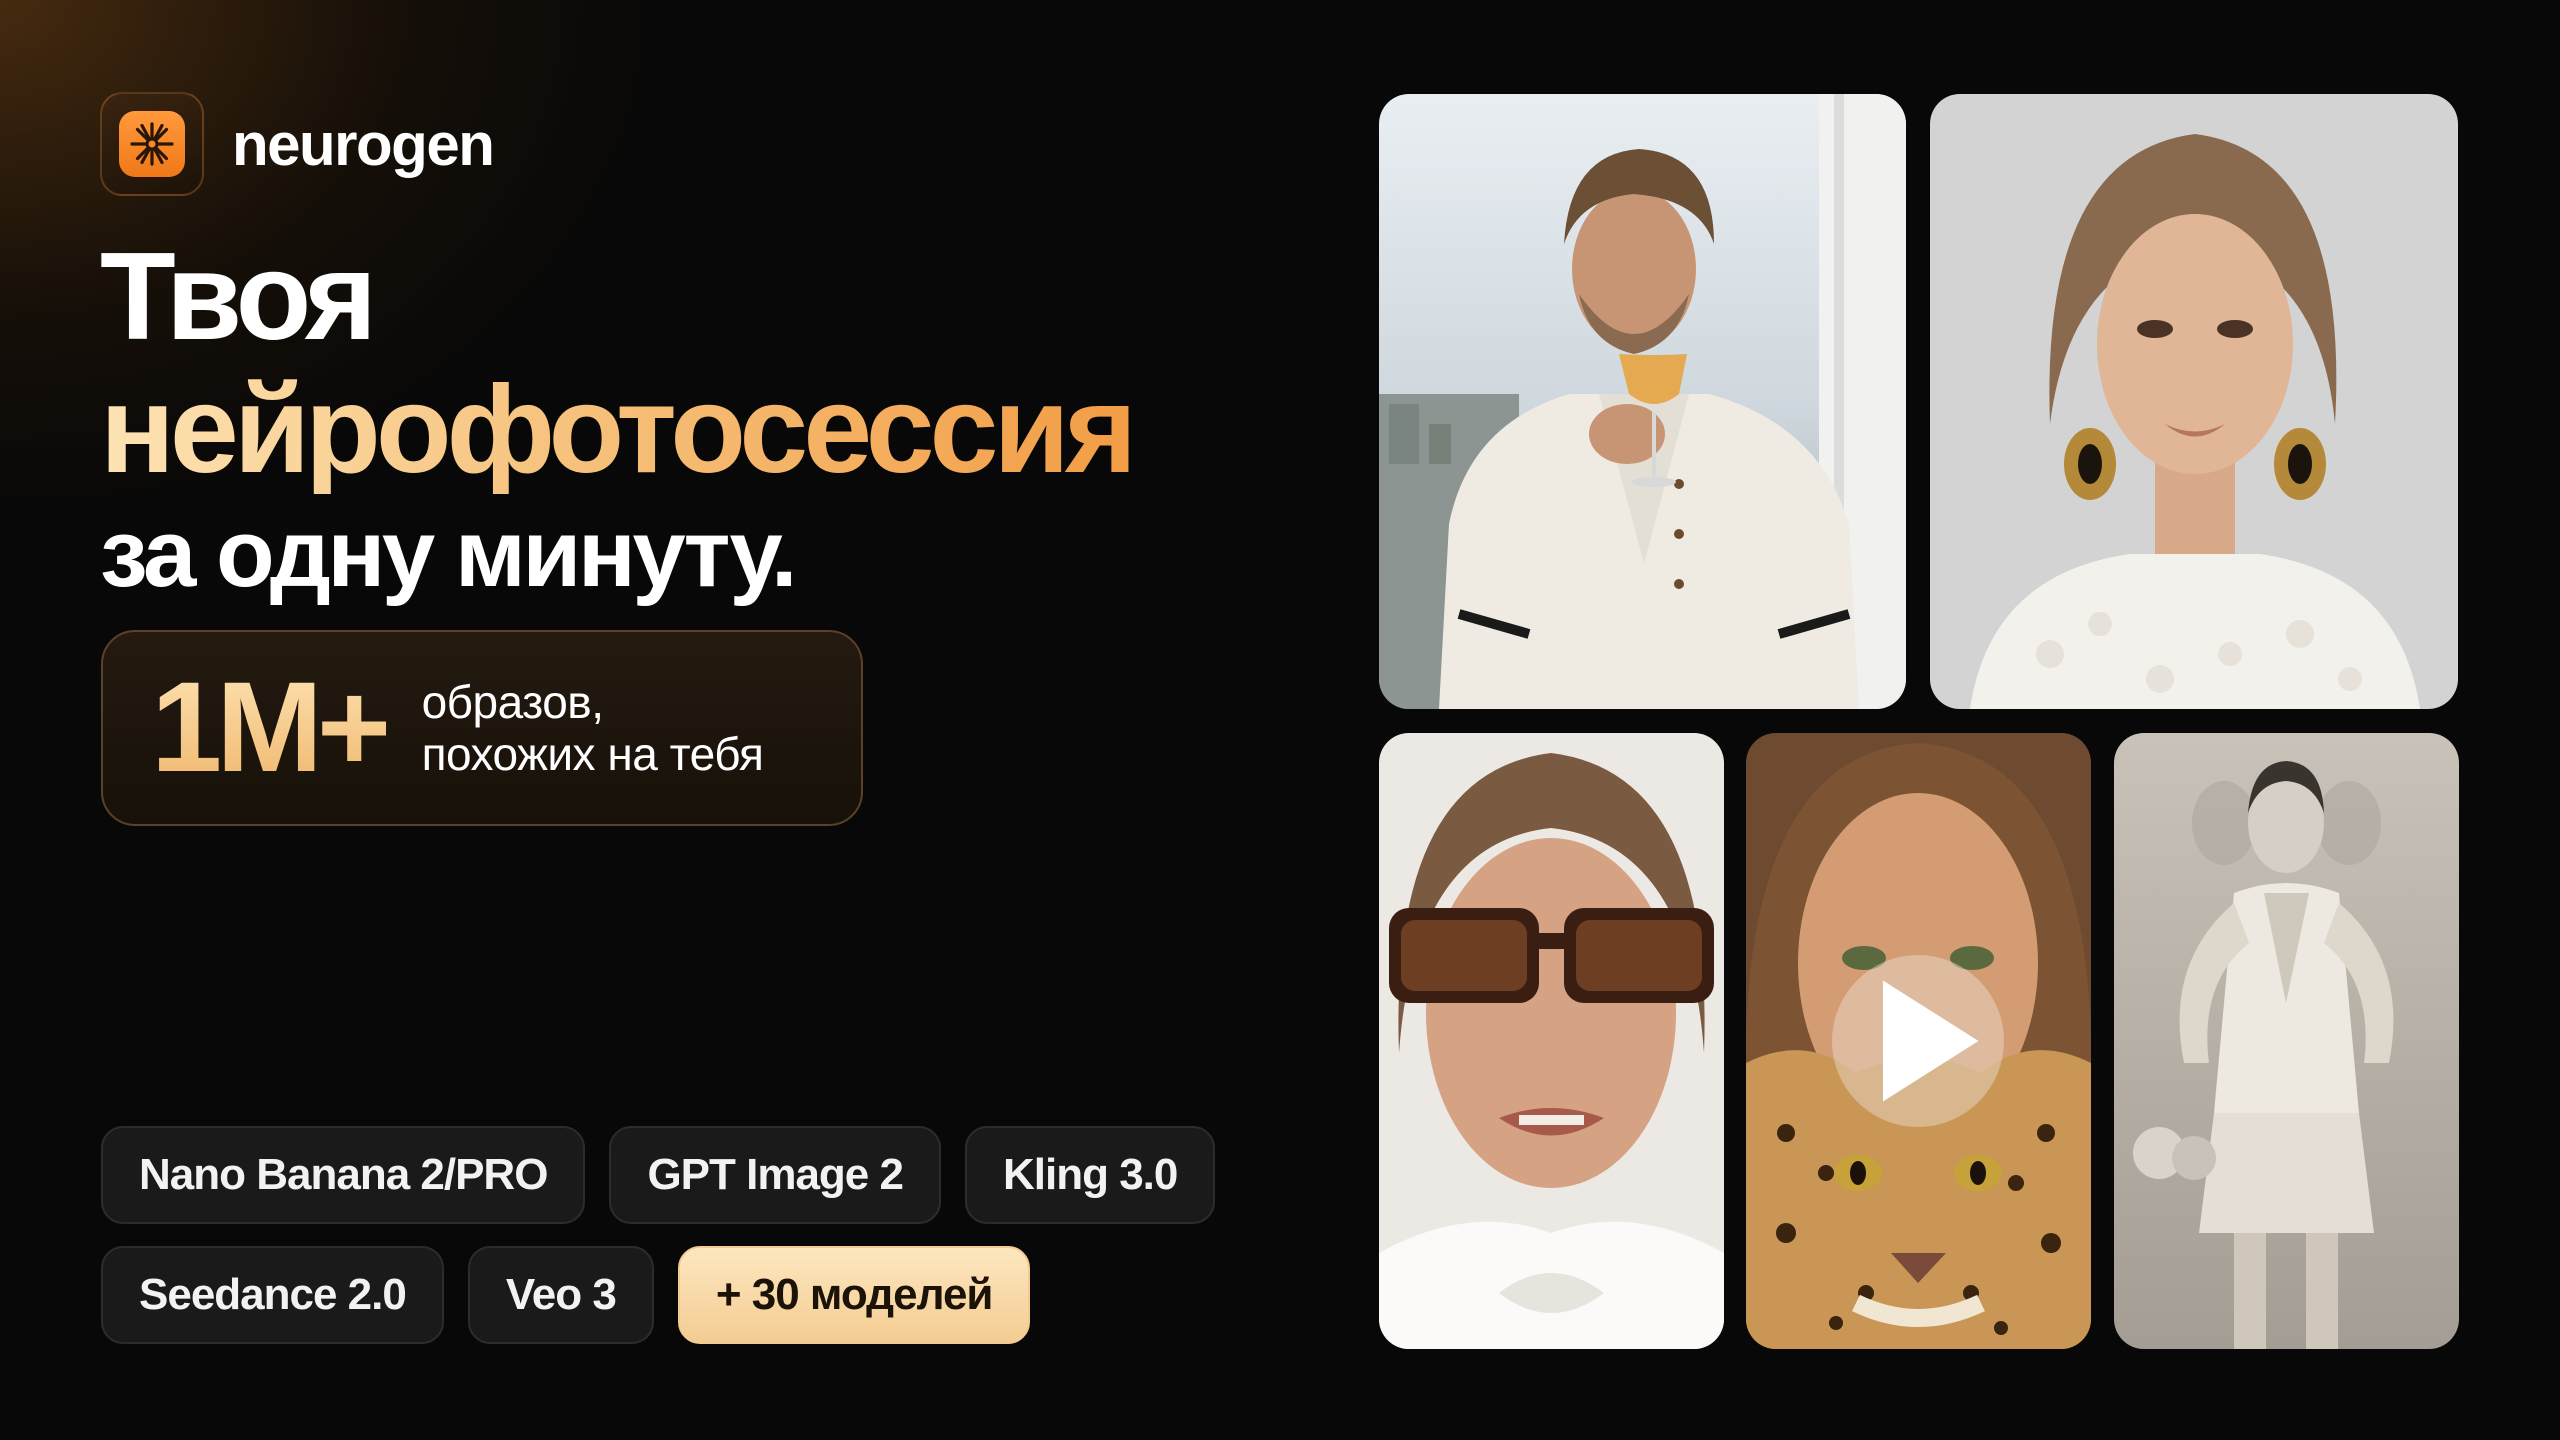 The image size is (2560, 1440). Describe the element at coordinates (1642, 401) in the screenshot. I see `photo-man-wine` at that location.